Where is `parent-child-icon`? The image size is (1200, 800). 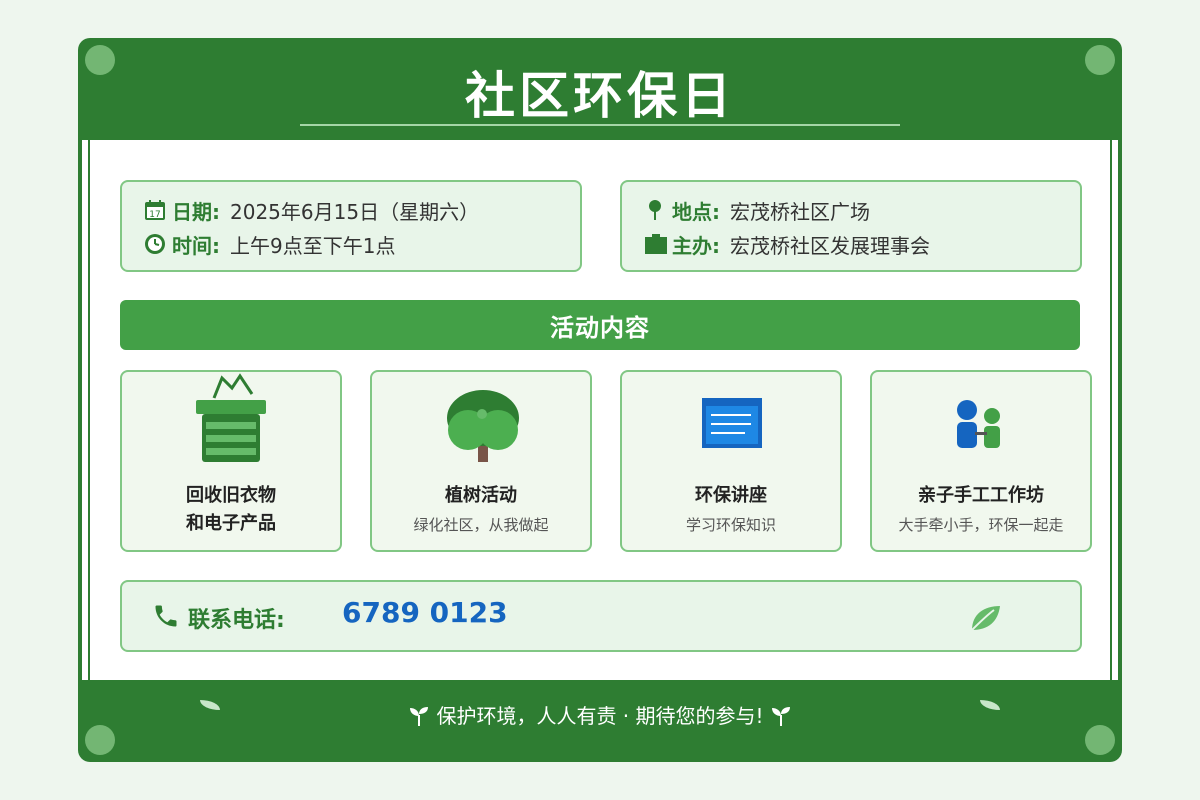
parent-child-icon is located at coordinates (981, 420).